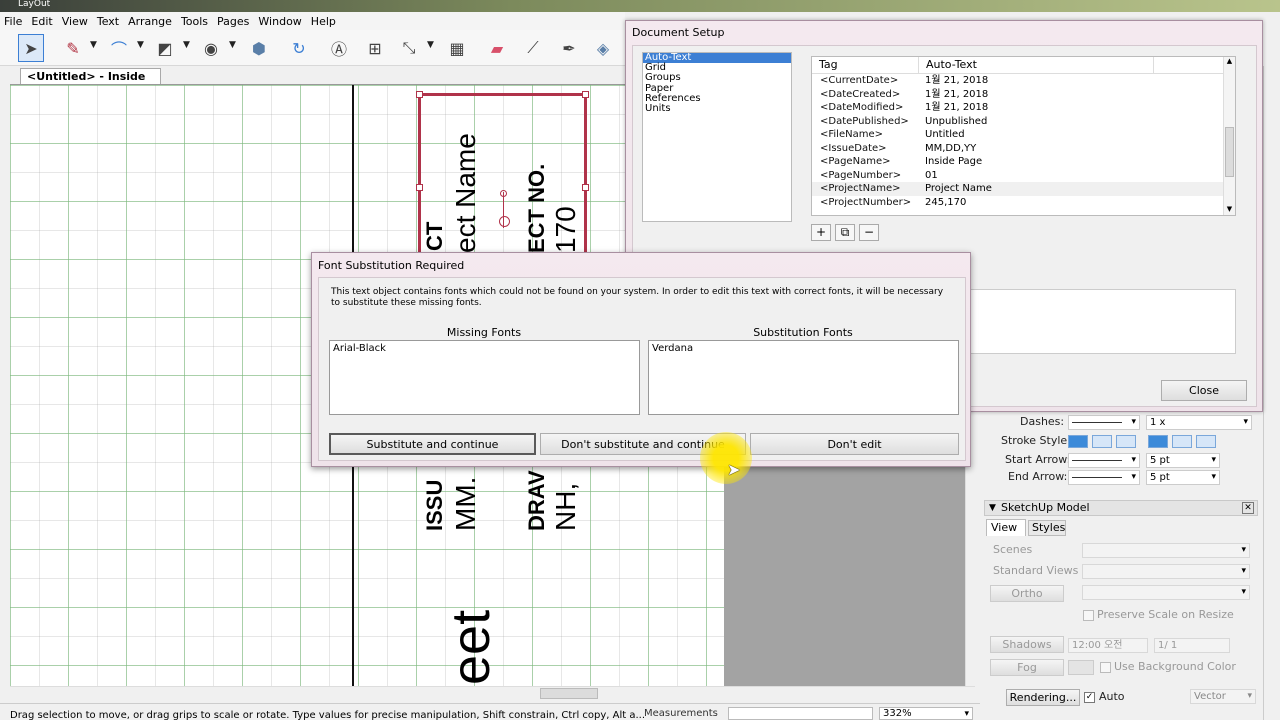 The image size is (1280, 720). I want to click on duplicate-icon: ⧉, so click(845, 232).